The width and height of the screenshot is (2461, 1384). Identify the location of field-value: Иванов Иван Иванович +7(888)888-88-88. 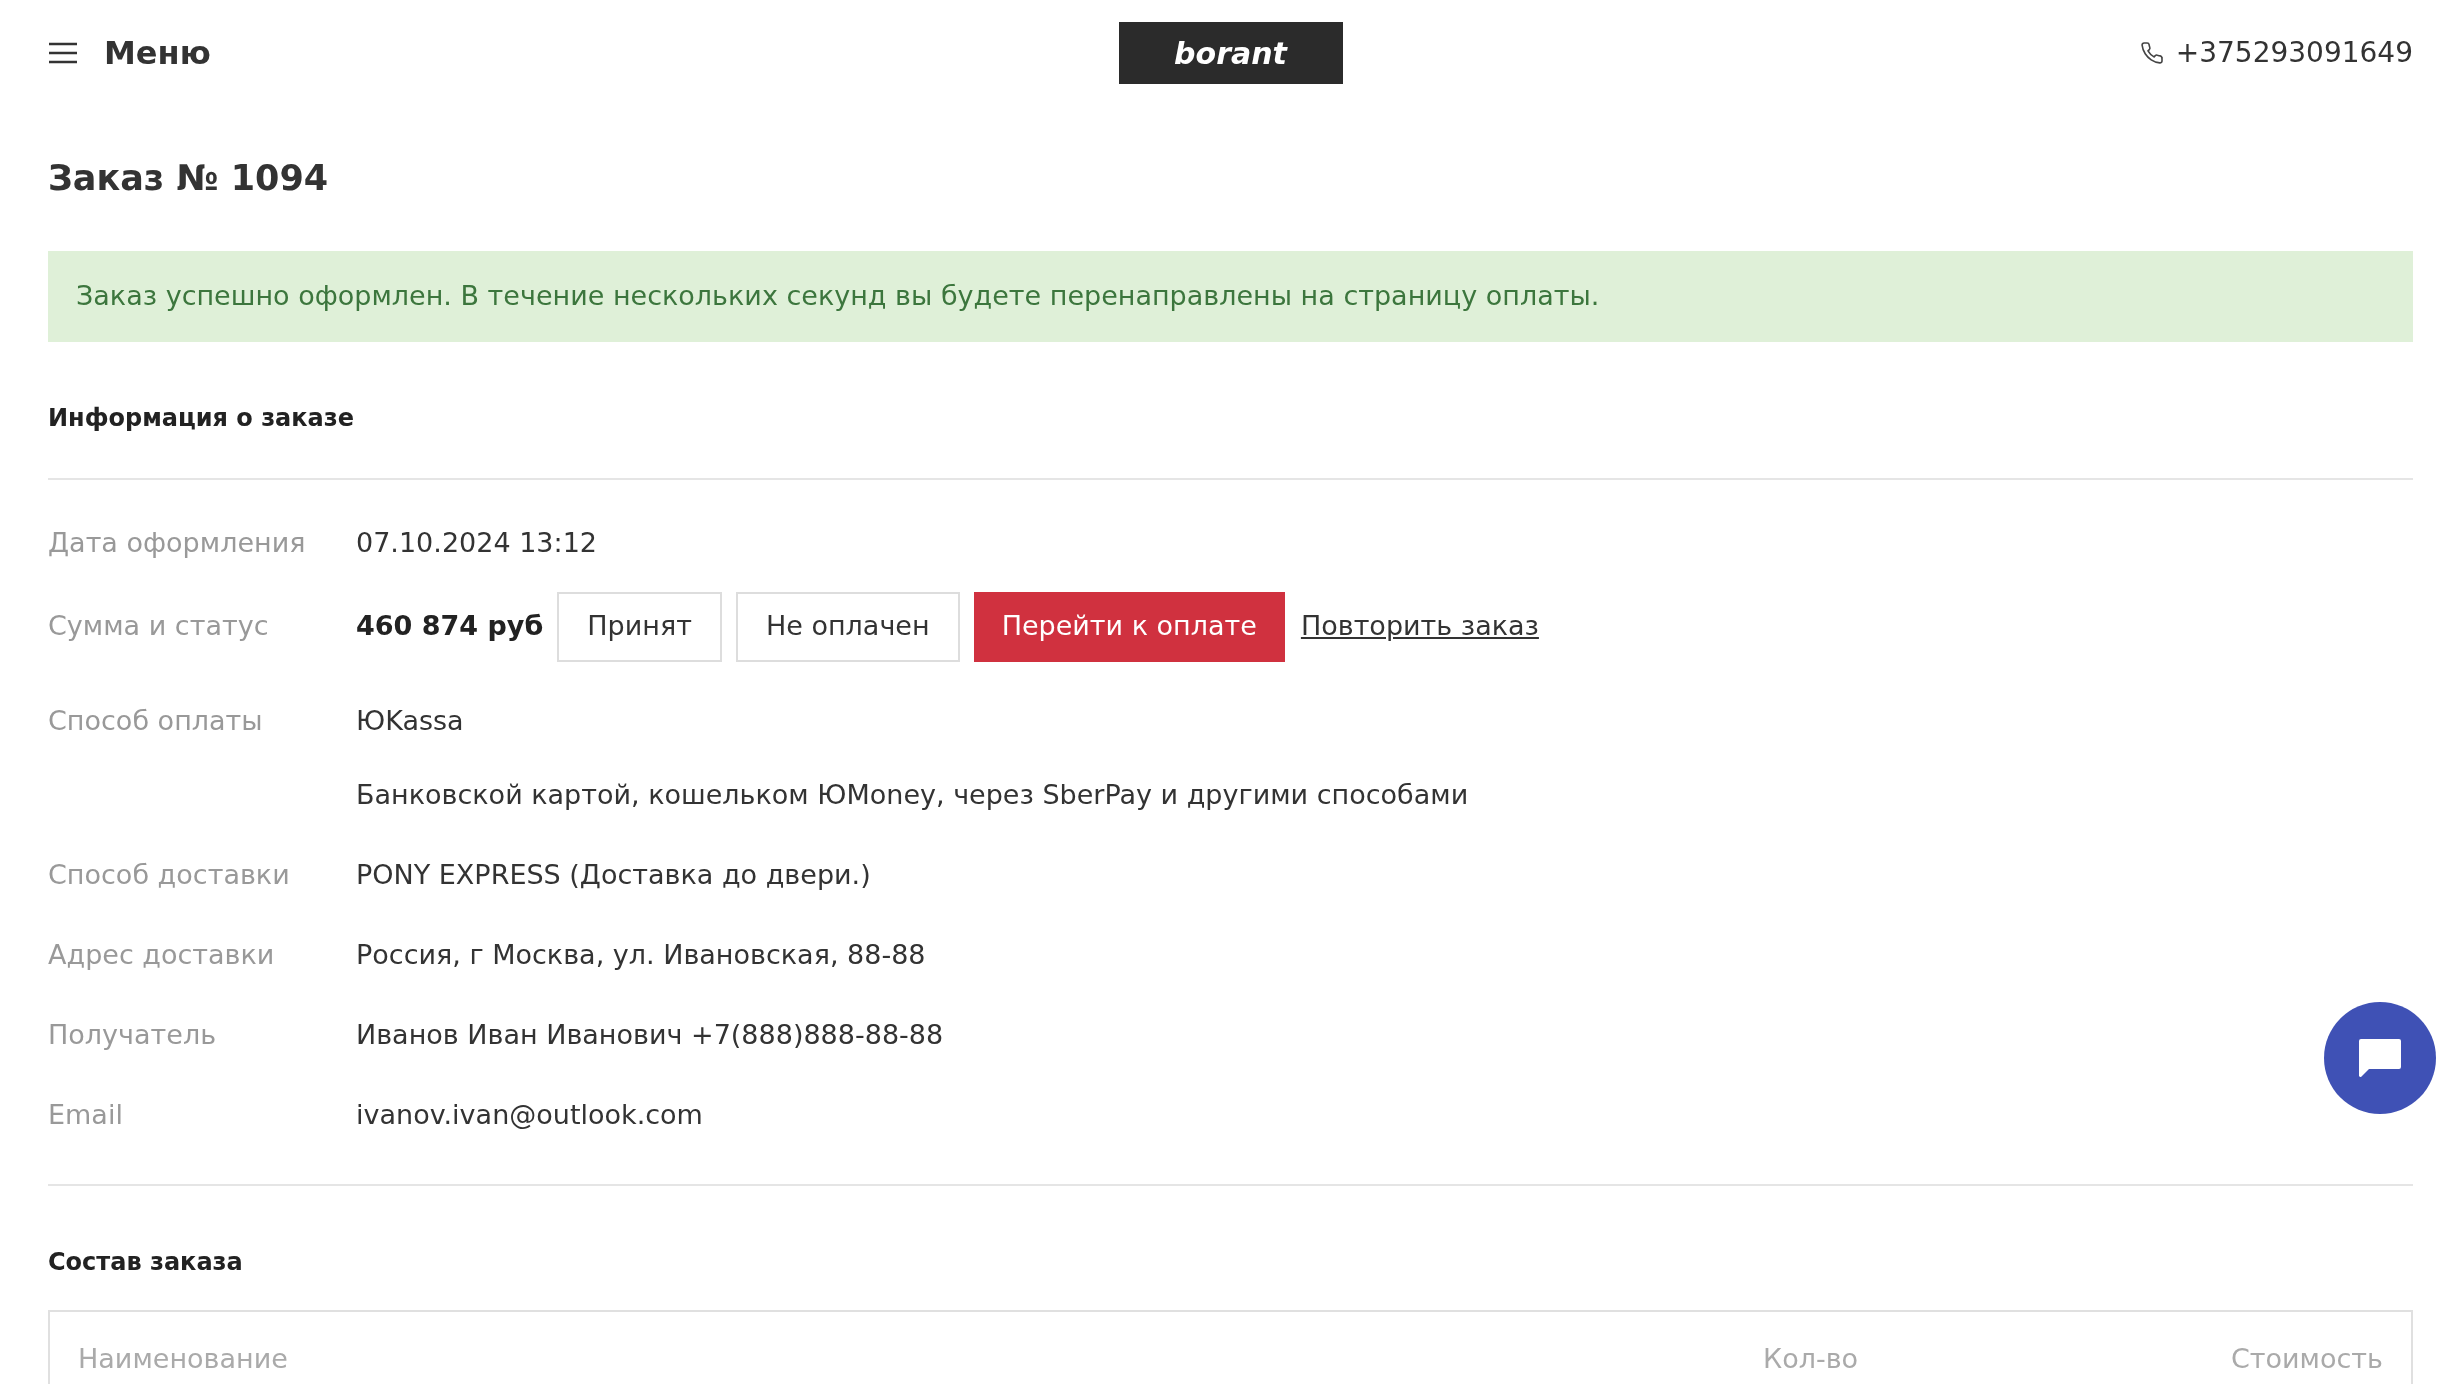
(650, 1035).